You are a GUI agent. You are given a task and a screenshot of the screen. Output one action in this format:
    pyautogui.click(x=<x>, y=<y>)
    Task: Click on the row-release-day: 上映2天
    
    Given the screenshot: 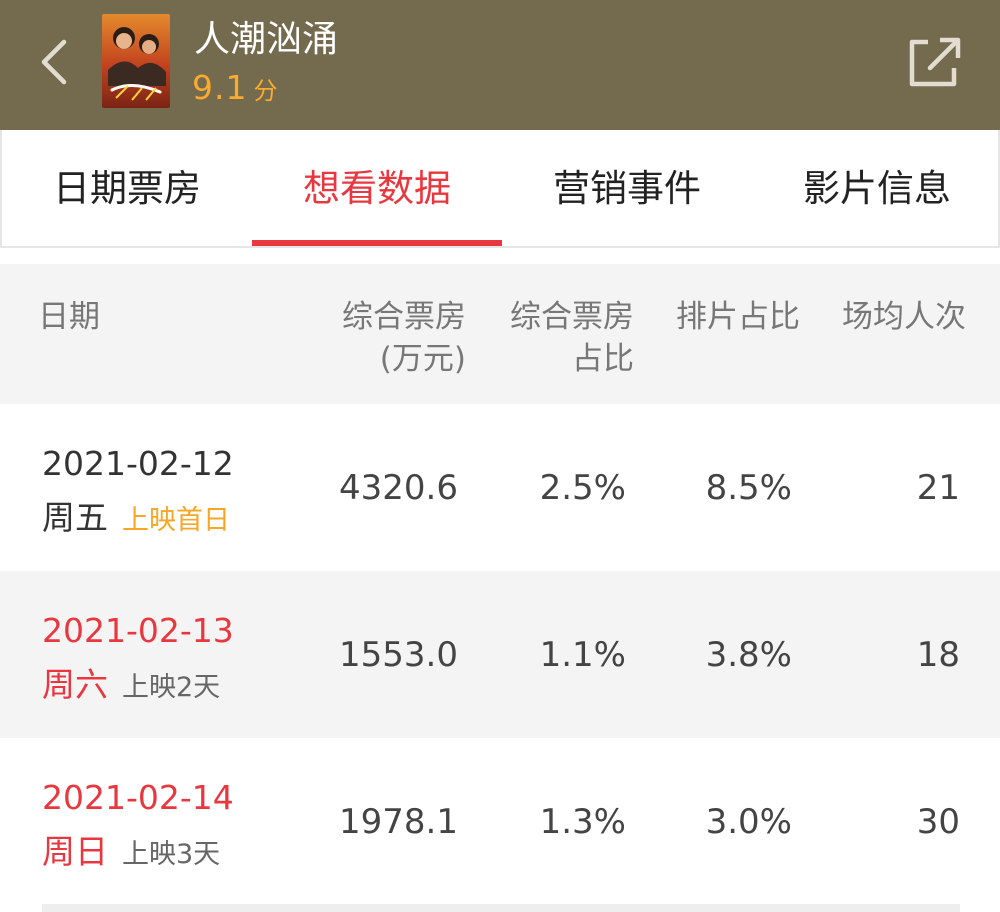 What is the action you would take?
    pyautogui.click(x=171, y=687)
    